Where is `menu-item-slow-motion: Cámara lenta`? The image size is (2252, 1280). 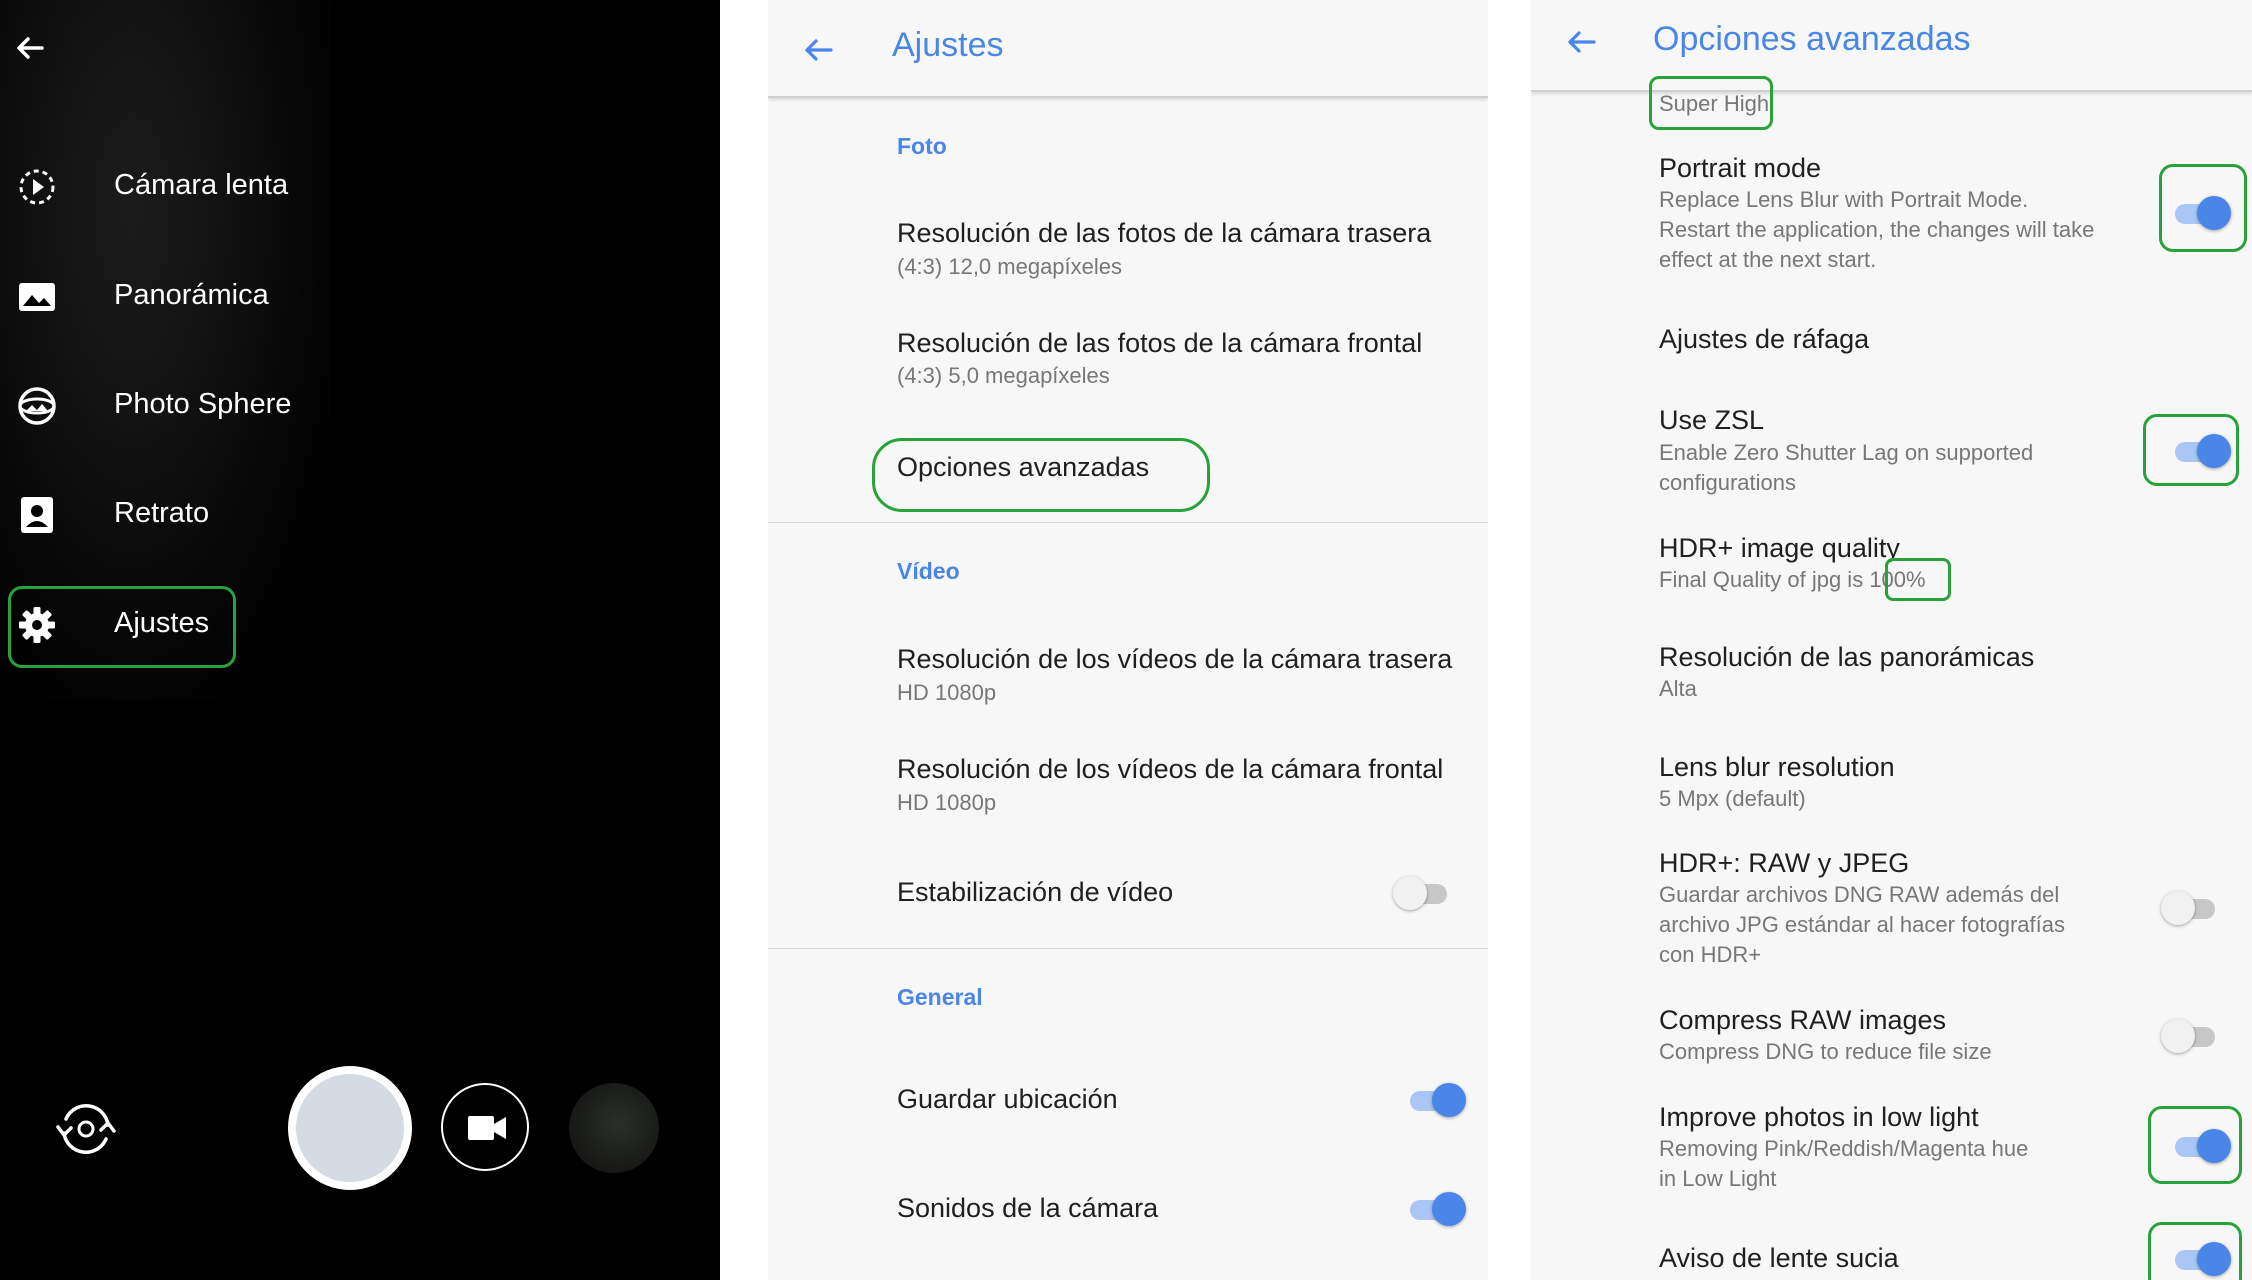
menu-item-slow-motion: Cámara lenta is located at coordinates (165, 187).